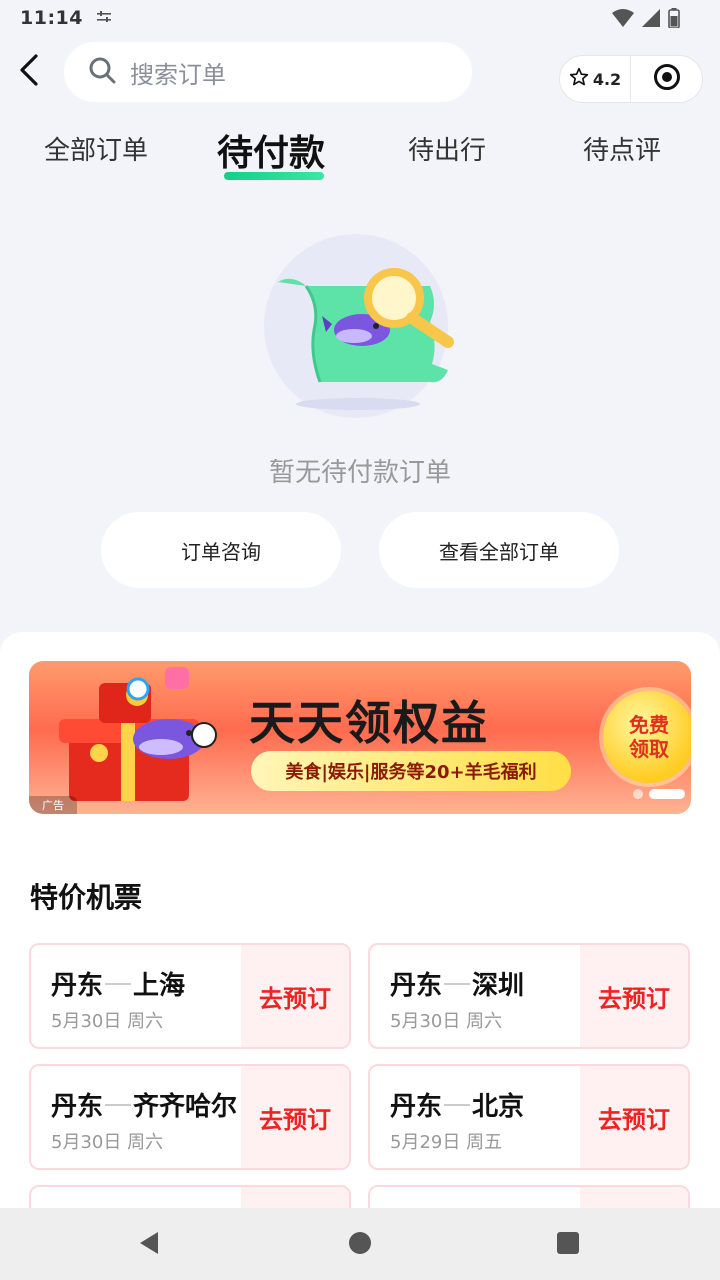 The image size is (720, 1280). I want to click on cta-line-2: 领取, so click(649, 749).